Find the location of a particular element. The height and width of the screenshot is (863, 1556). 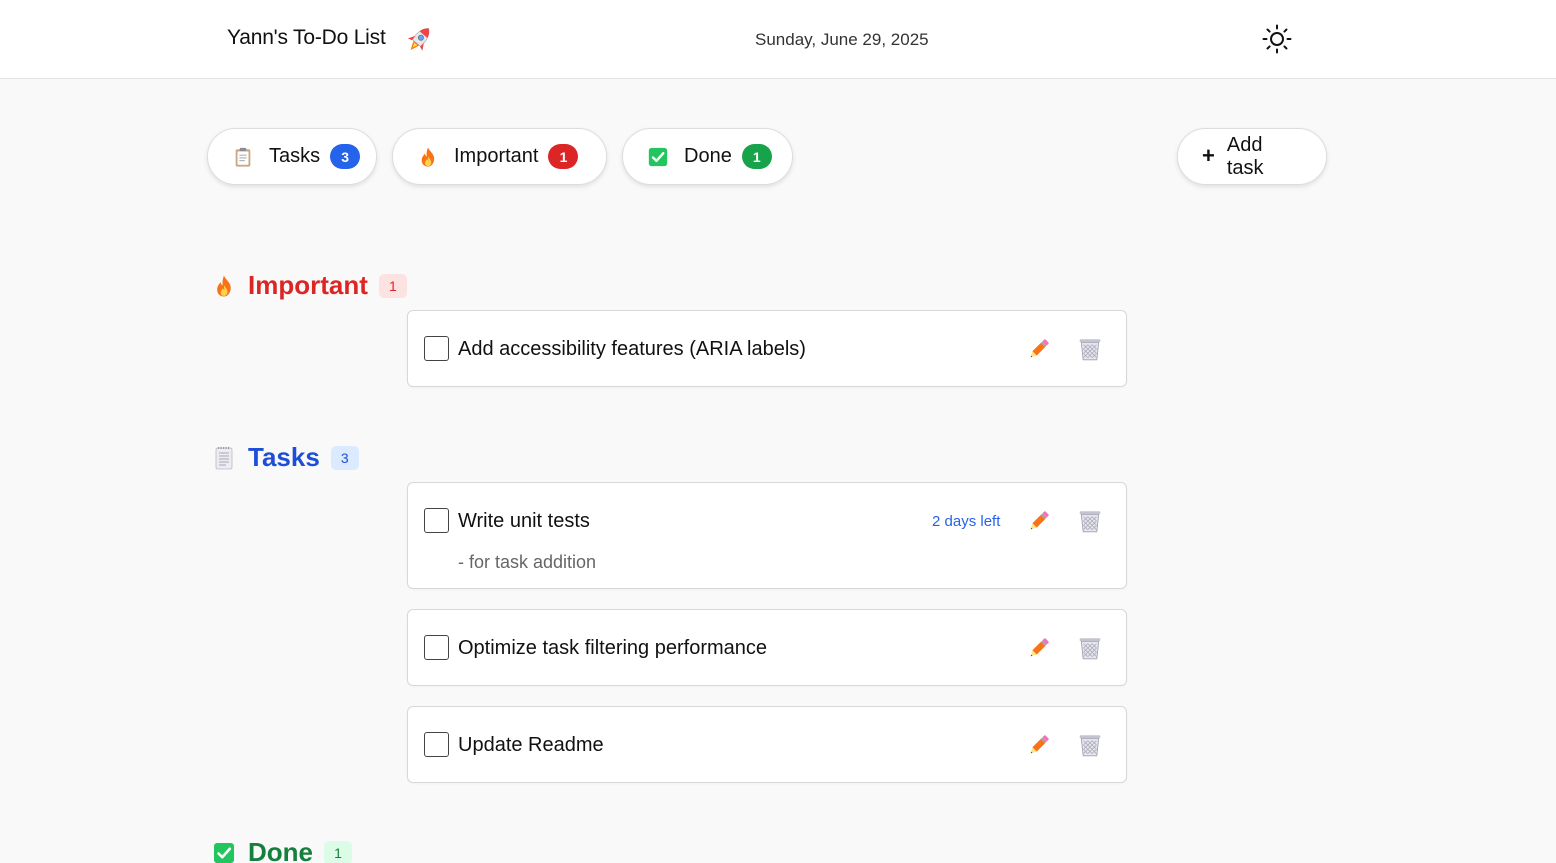

rocket-icon is located at coordinates (418, 39).